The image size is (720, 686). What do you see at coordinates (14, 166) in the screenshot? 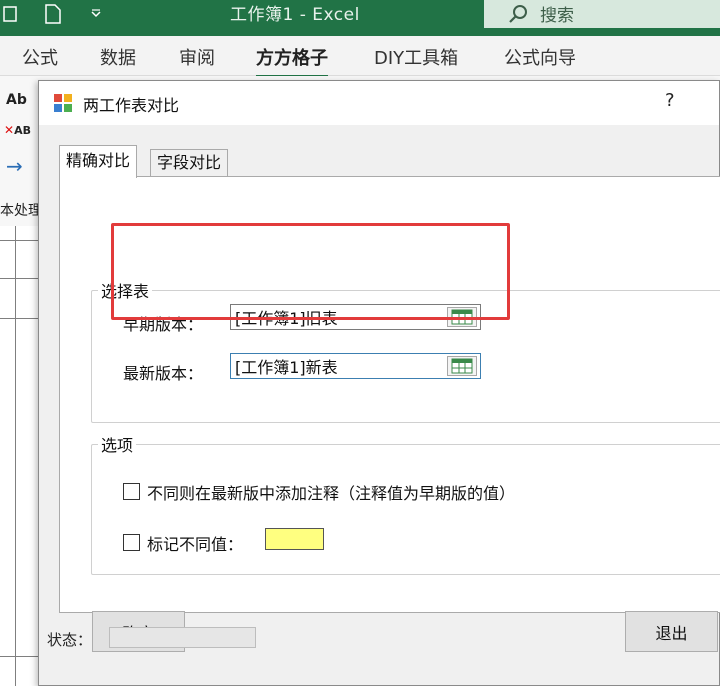
I see `arrow-right-icon: →` at bounding box center [14, 166].